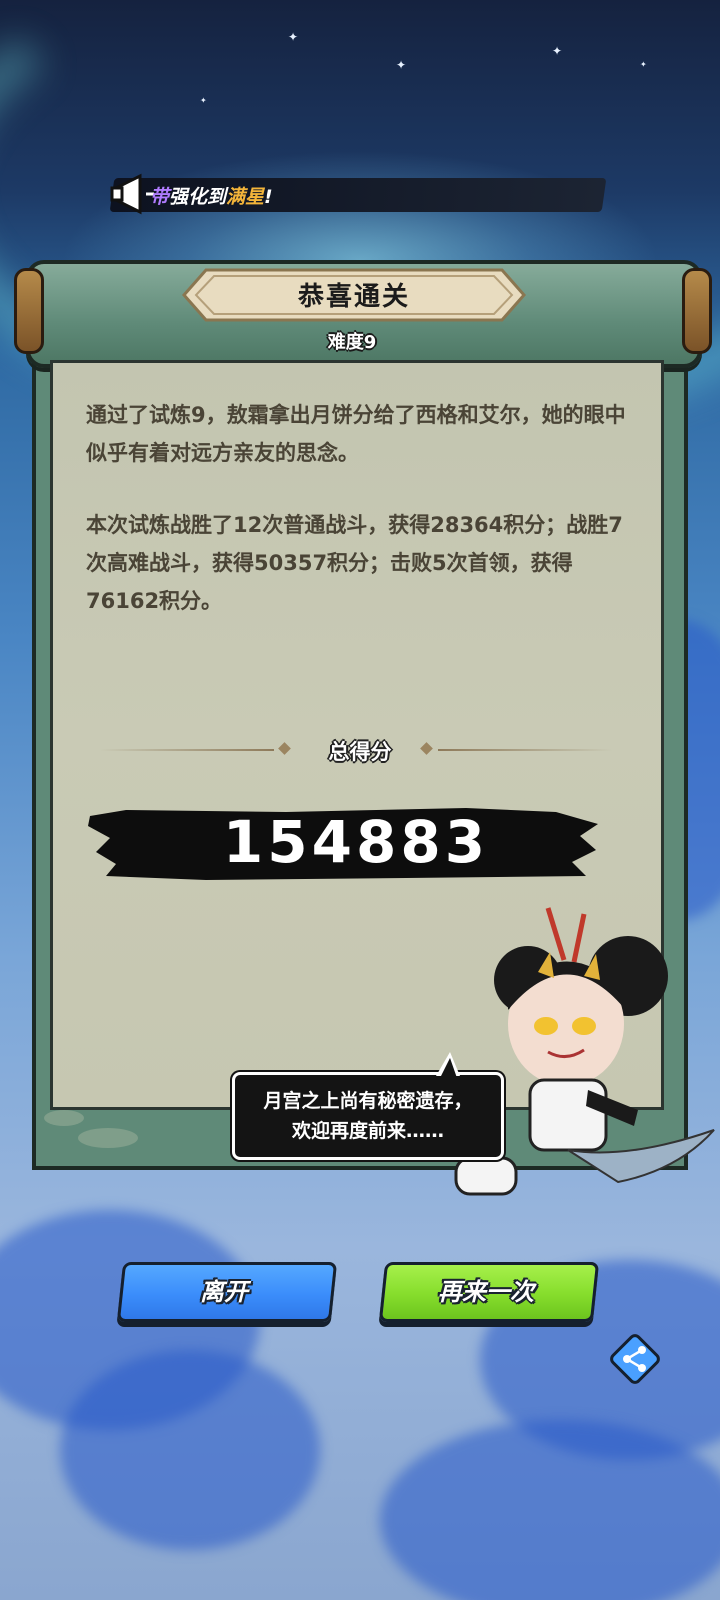 The height and width of the screenshot is (1600, 720). Describe the element at coordinates (356, 434) in the screenshot. I see `story-paragraph-1: 通过了试炼9，敖霜拿出月饼分给了西格和艾尔，她的眼中似乎有着对远方亲友的思念。` at that location.